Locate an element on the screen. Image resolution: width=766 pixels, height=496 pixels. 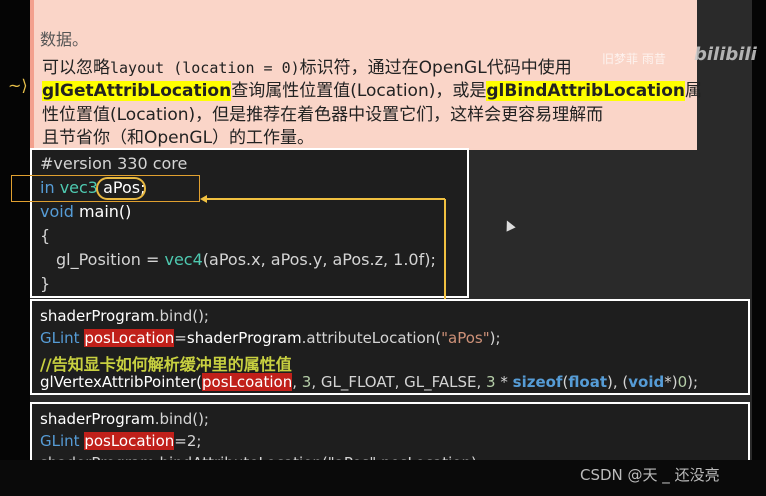
function: main() is located at coordinates (105, 211).